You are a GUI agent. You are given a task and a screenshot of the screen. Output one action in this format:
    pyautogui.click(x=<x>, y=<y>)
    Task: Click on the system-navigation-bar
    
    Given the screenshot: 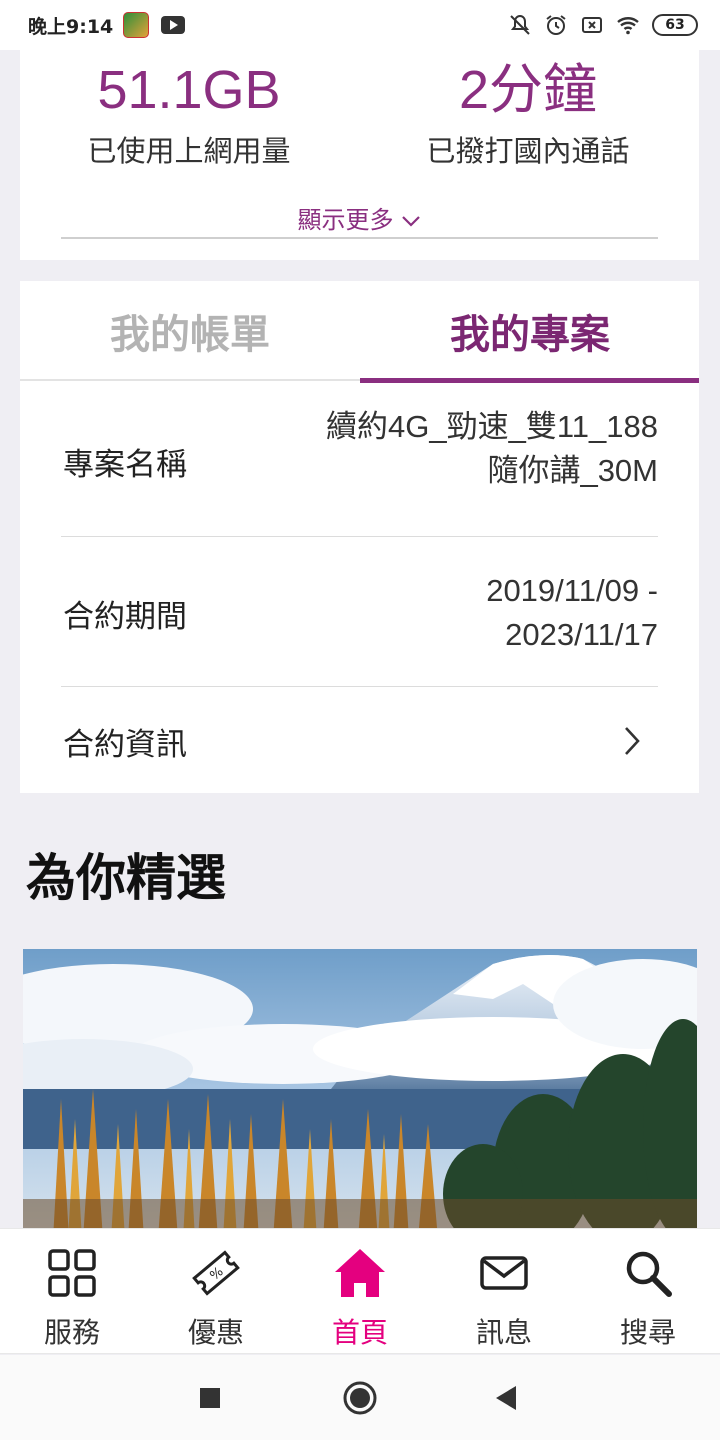 What is the action you would take?
    pyautogui.click(x=360, y=1397)
    